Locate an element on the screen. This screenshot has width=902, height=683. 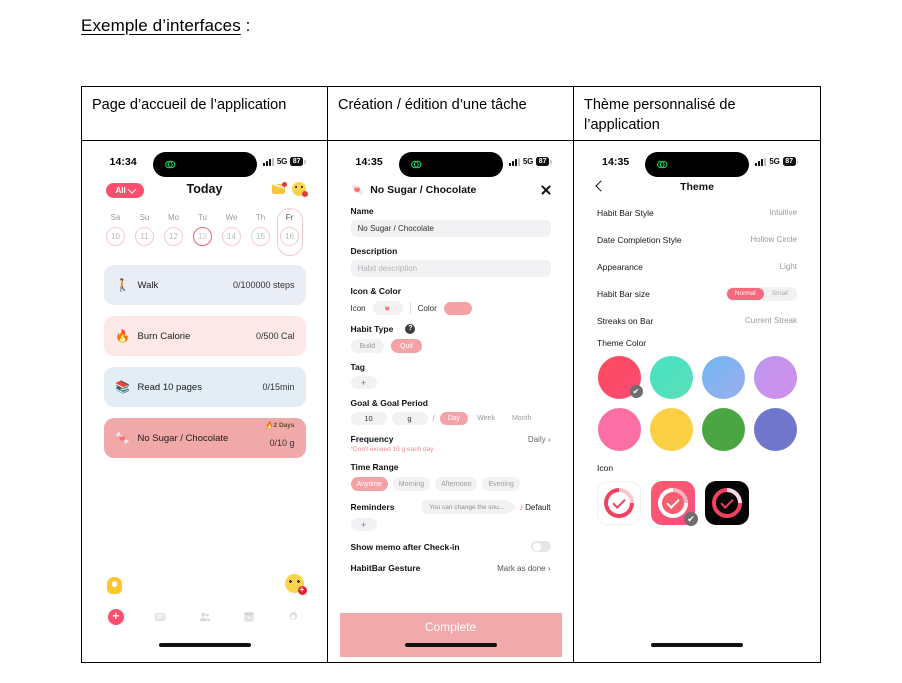
app-icon-pink: ✔ is located at coordinates (674, 503).